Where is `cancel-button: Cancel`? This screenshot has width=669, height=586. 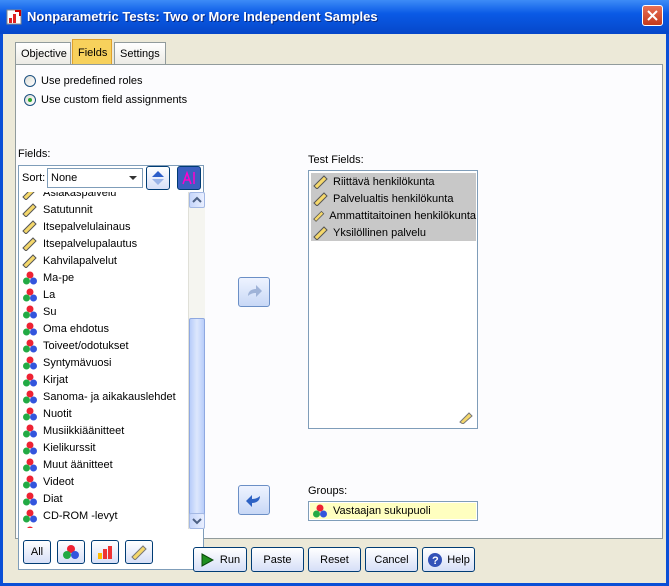 cancel-button: Cancel is located at coordinates (391, 559).